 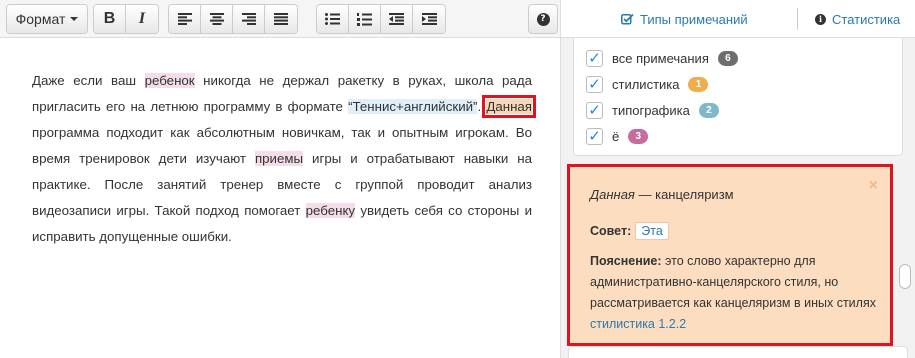 I want to click on tab-statistics: i Статистика, so click(x=857, y=19).